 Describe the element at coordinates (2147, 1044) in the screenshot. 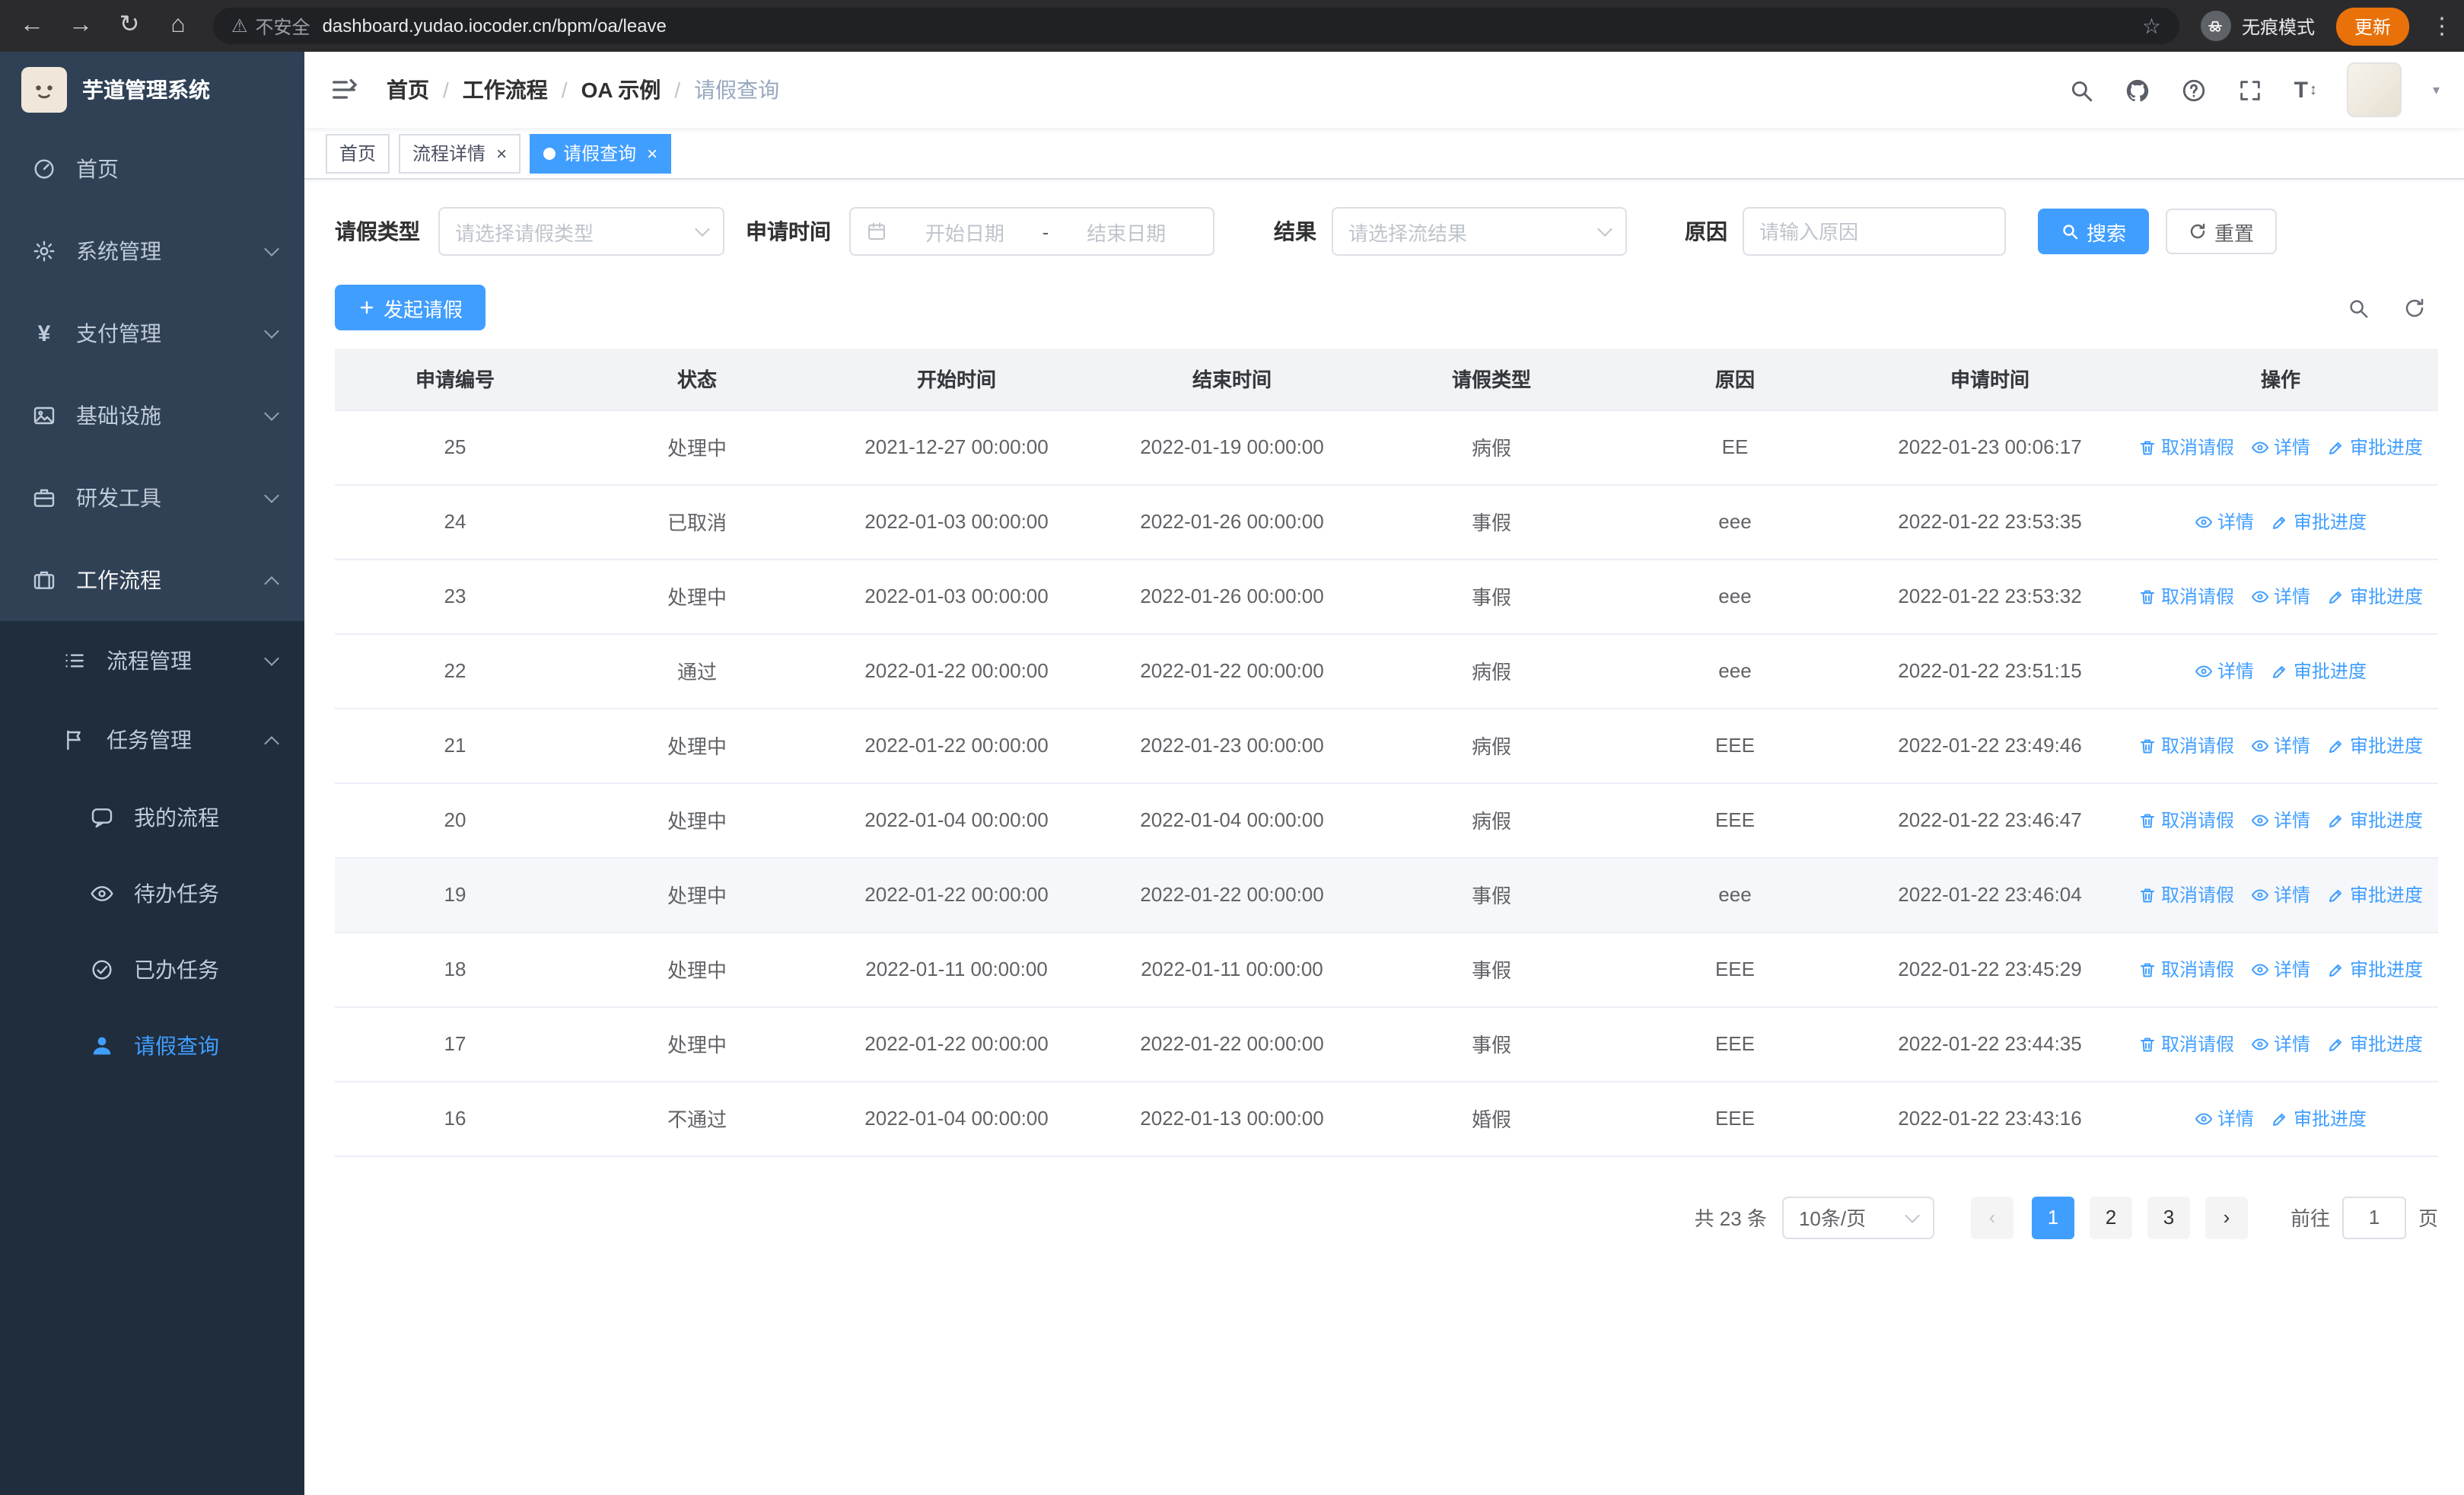

I see `trash-icon` at that location.